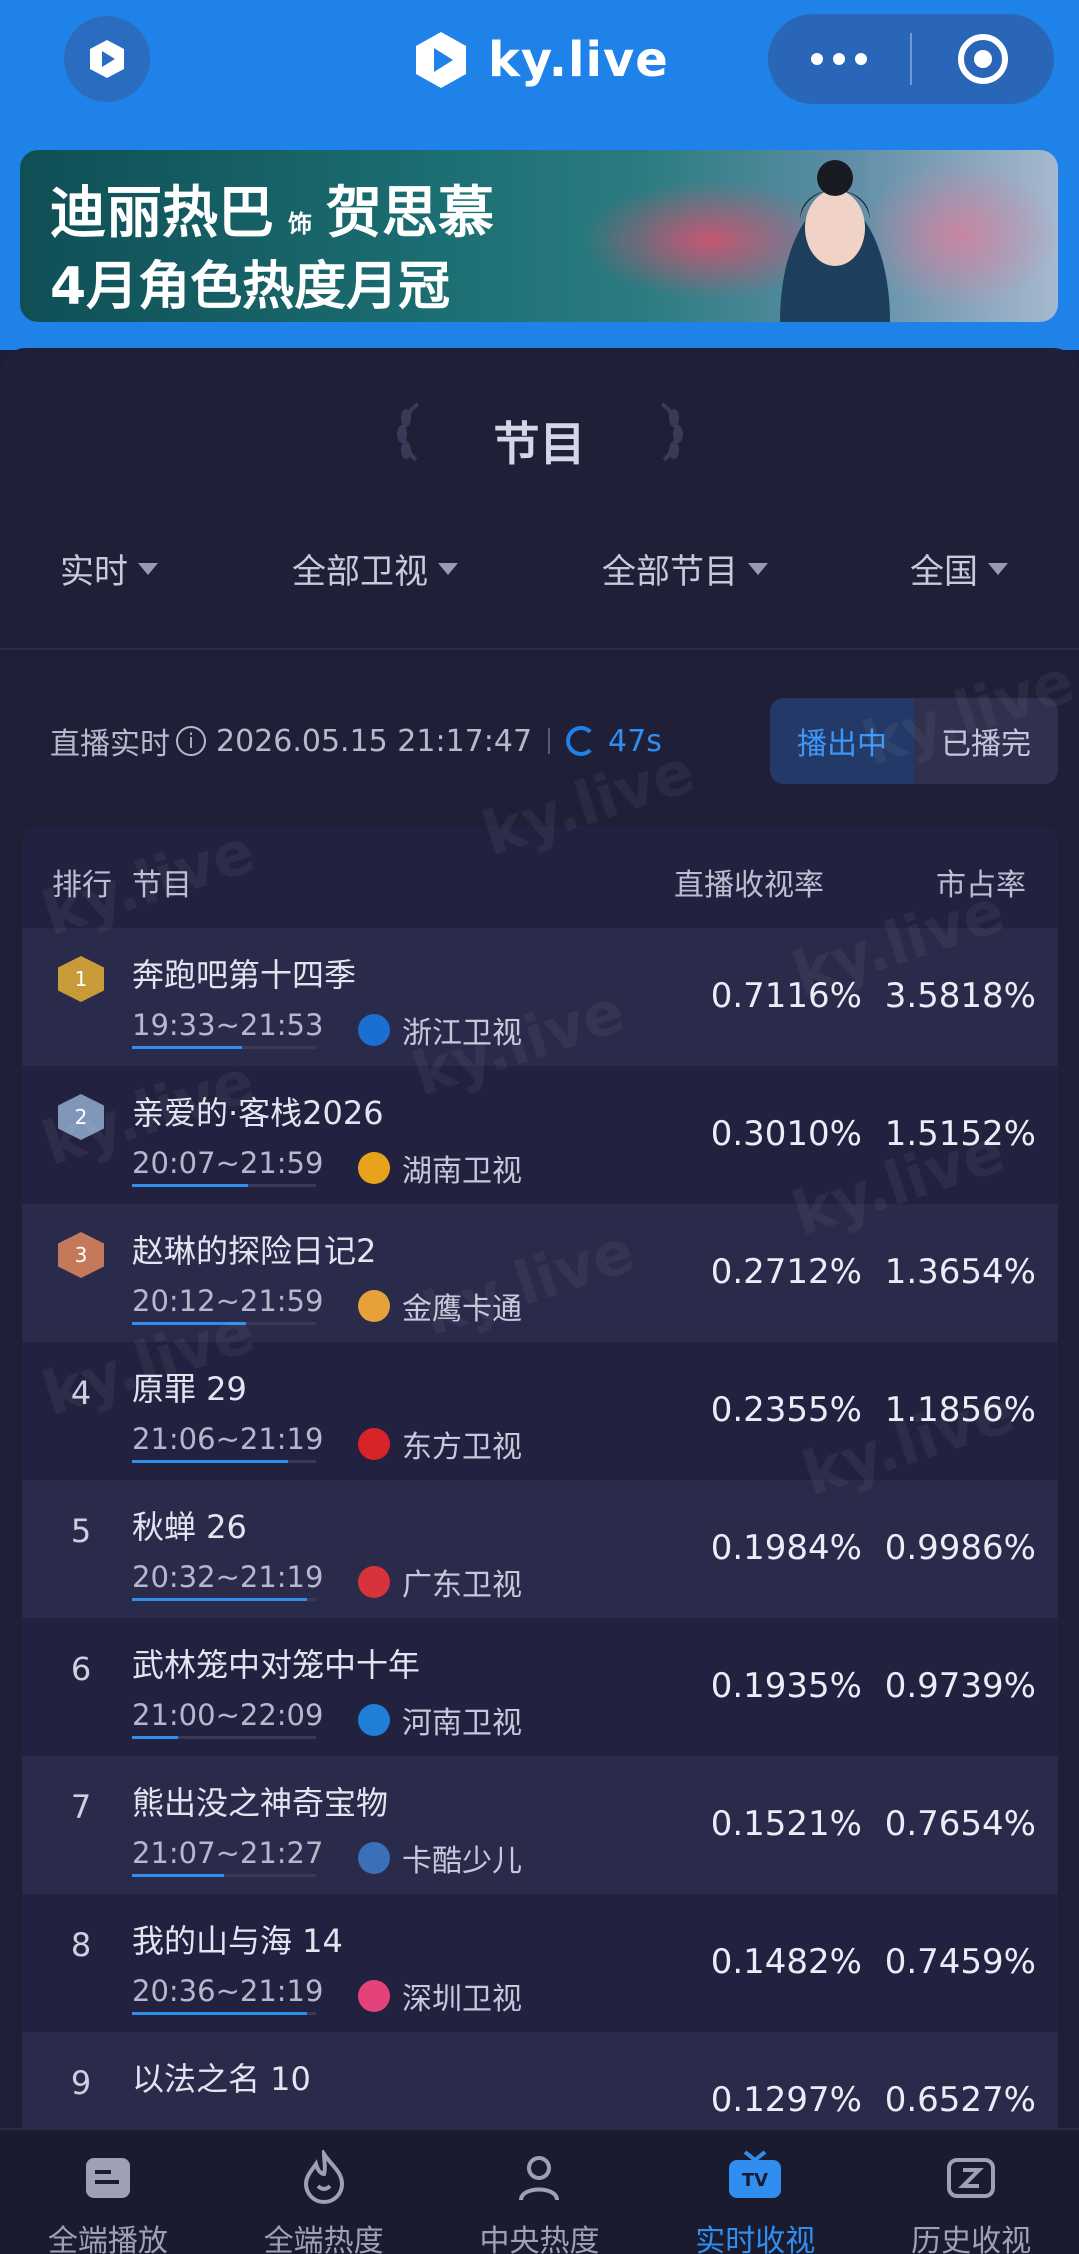 The height and width of the screenshot is (2254, 1079). Describe the element at coordinates (540, 997) in the screenshot. I see `table-row: 1 奔跑吧第十四季 19:33~21:53 浙江卫视 0.7116% 3.5818%` at that location.